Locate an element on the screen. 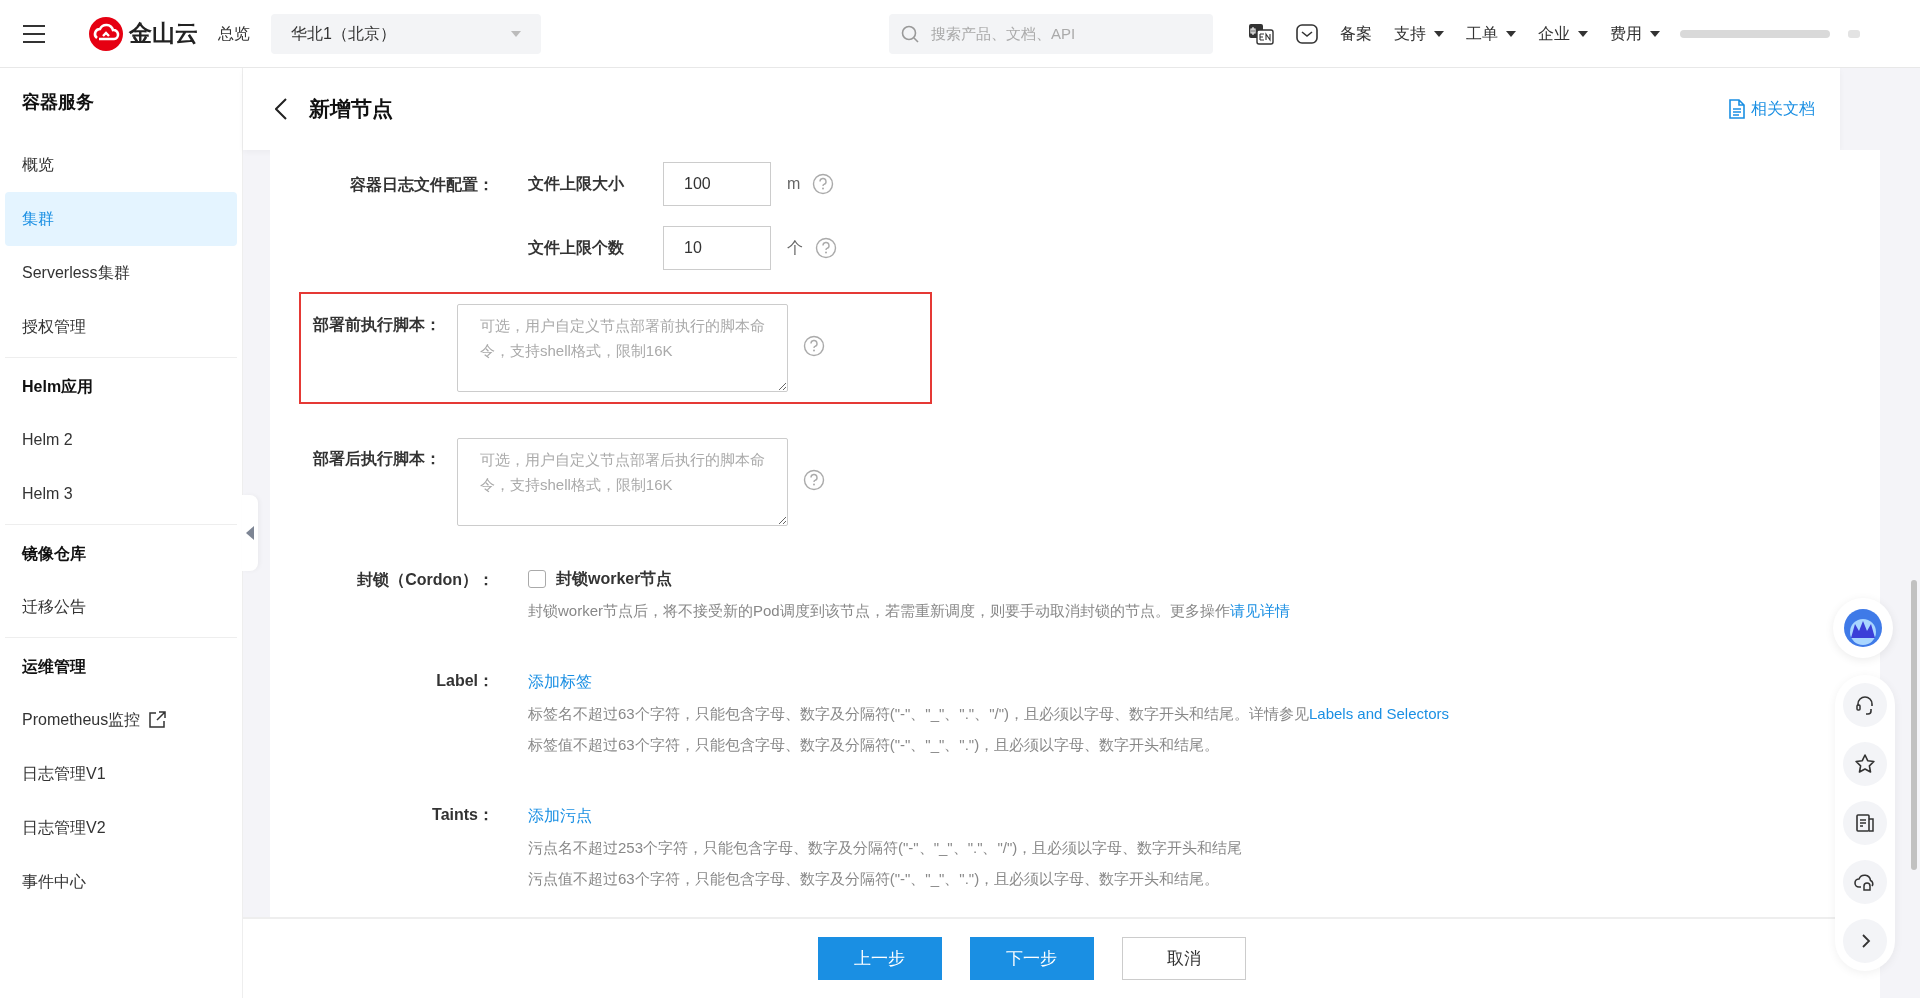  overview-link: 总览 is located at coordinates (234, 33).